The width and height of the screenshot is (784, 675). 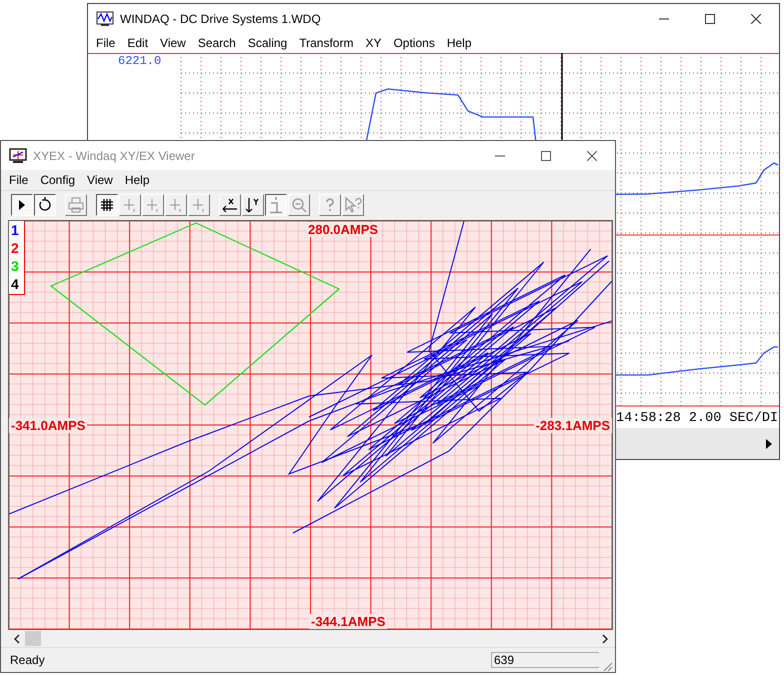 I want to click on axis-label: -344.1AMPS, so click(x=348, y=621).